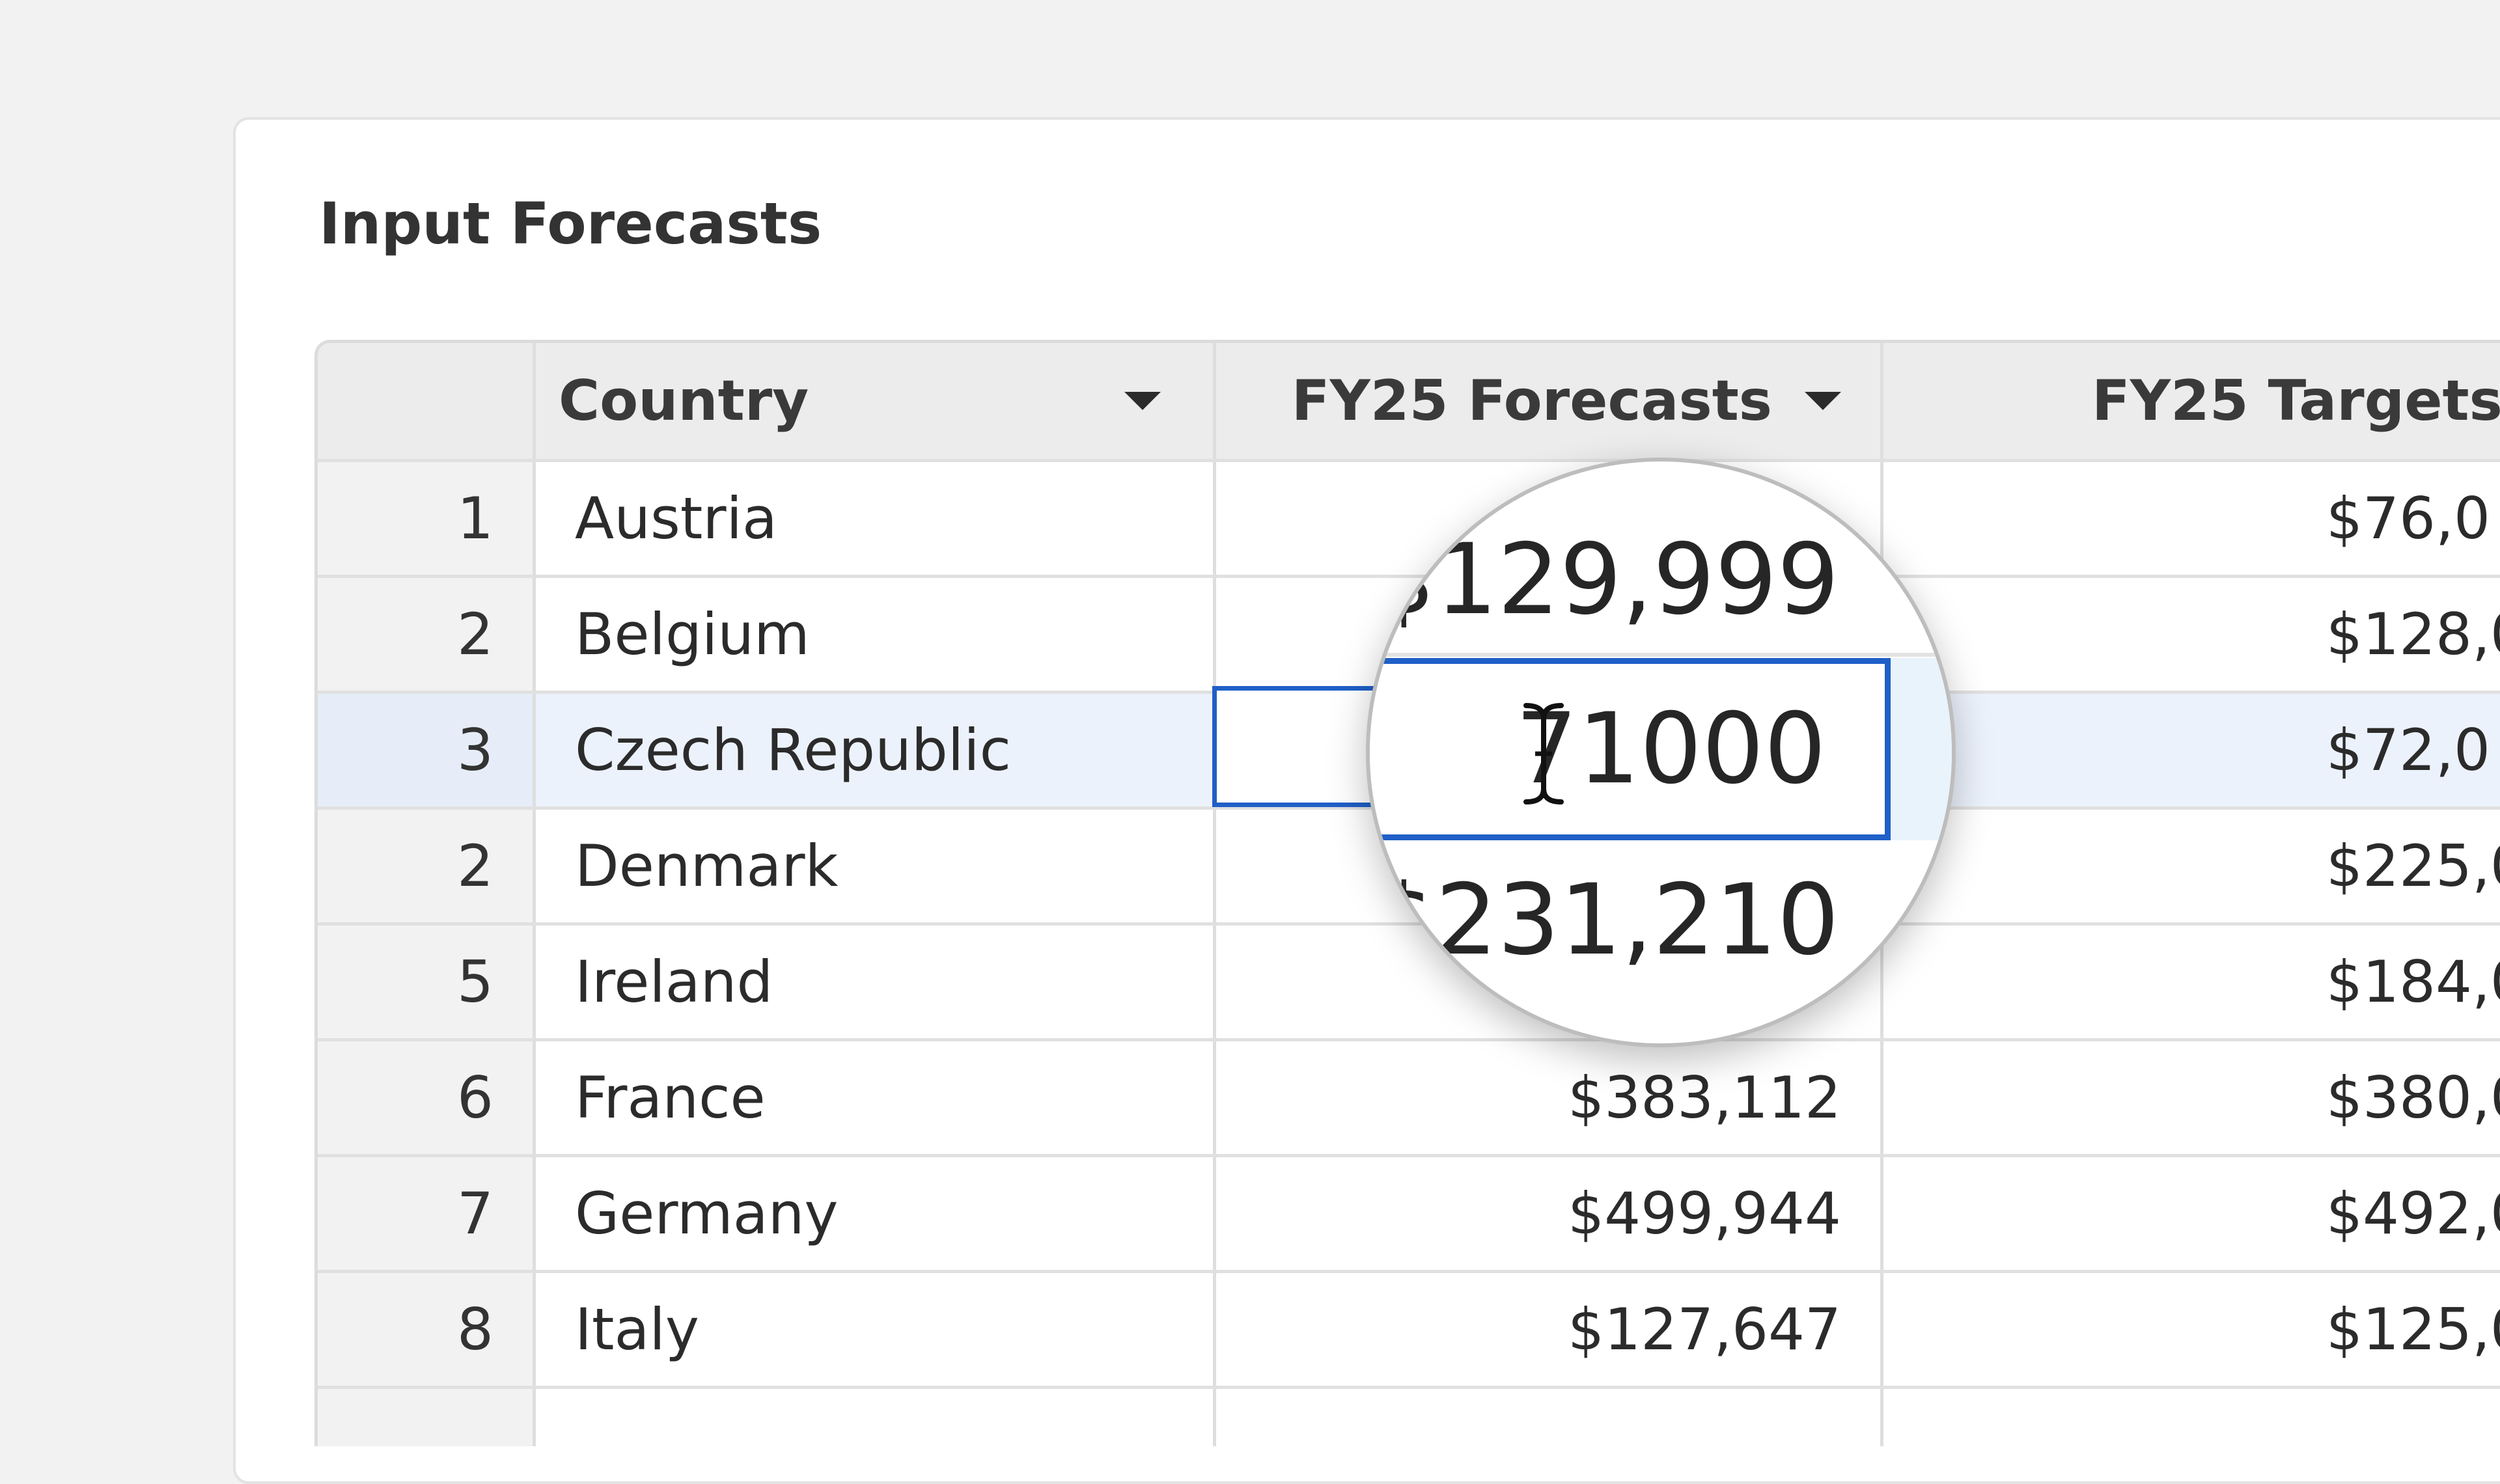 Image resolution: width=2500 pixels, height=1484 pixels. Describe the element at coordinates (427, 1213) in the screenshot. I see `row-number: 7` at that location.